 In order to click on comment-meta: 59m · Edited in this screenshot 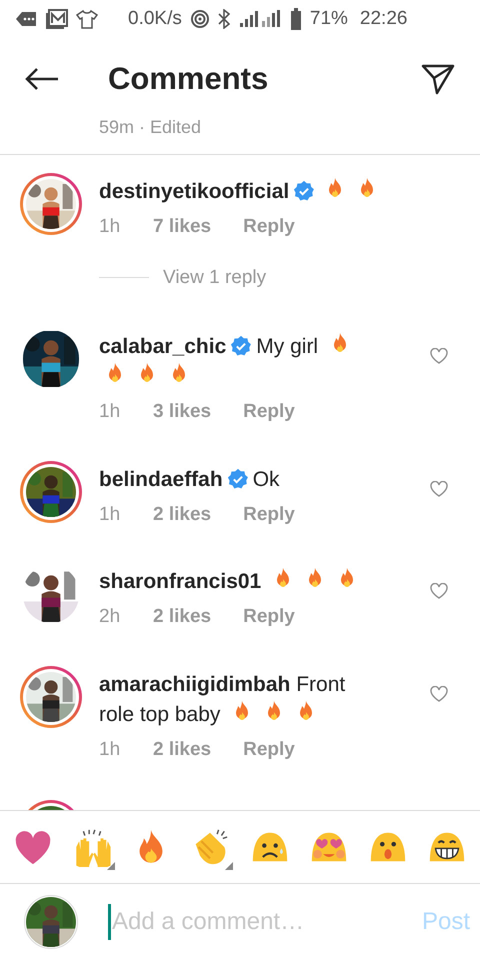, I will do `click(150, 129)`.